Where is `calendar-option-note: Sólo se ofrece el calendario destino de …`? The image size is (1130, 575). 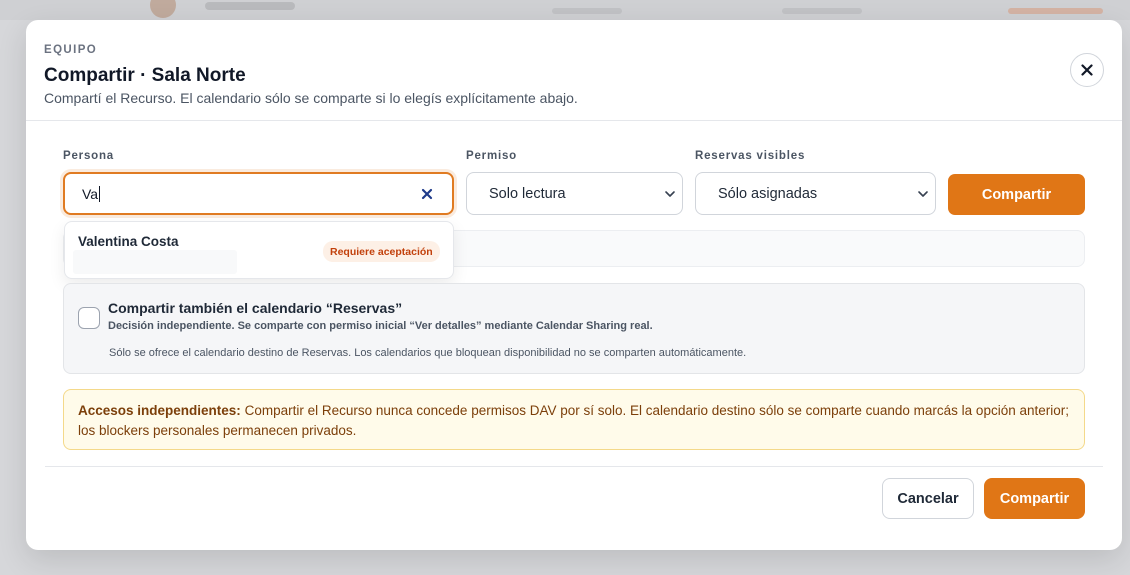 calendar-option-note: Sólo se ofrece el calendario destino de … is located at coordinates (428, 353).